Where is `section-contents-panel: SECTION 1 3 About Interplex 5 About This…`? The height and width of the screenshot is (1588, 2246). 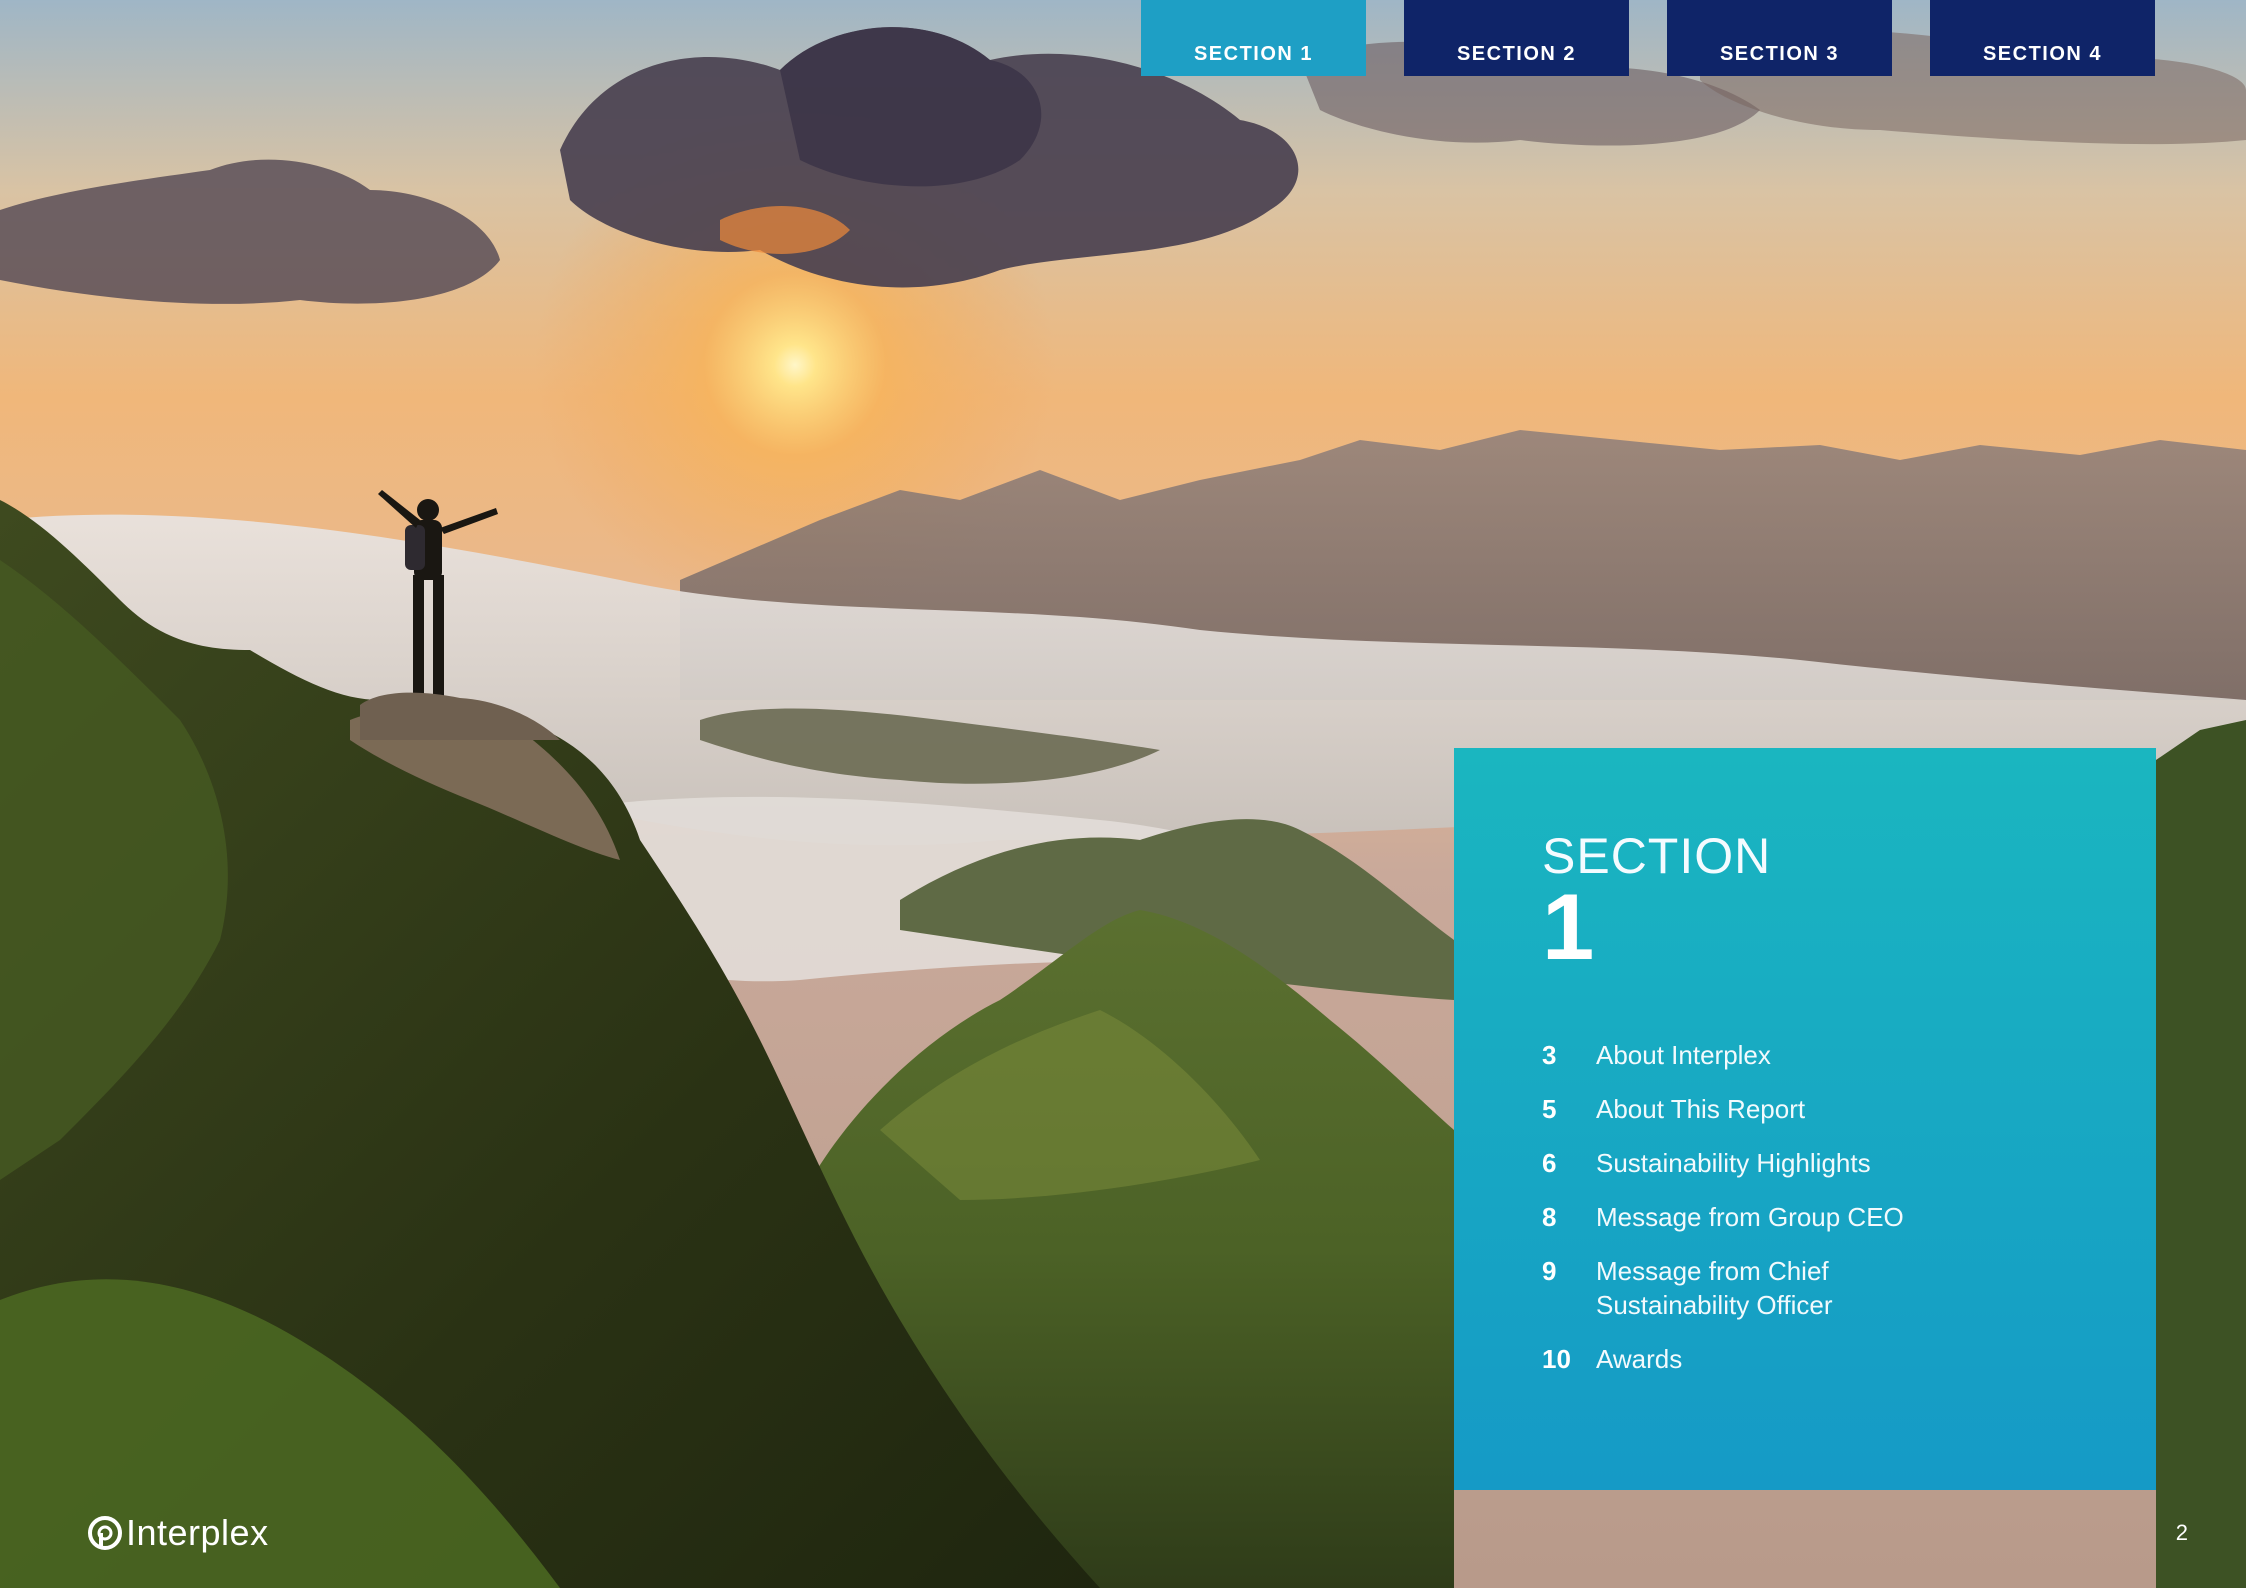 section-contents-panel: SECTION 1 3 About Interplex 5 About This… is located at coordinates (1805, 1119).